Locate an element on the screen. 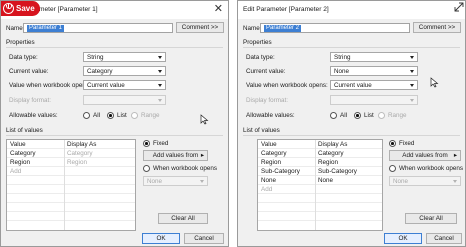 This screenshot has width=466, height=247. expand-icon is located at coordinates (459, 7).